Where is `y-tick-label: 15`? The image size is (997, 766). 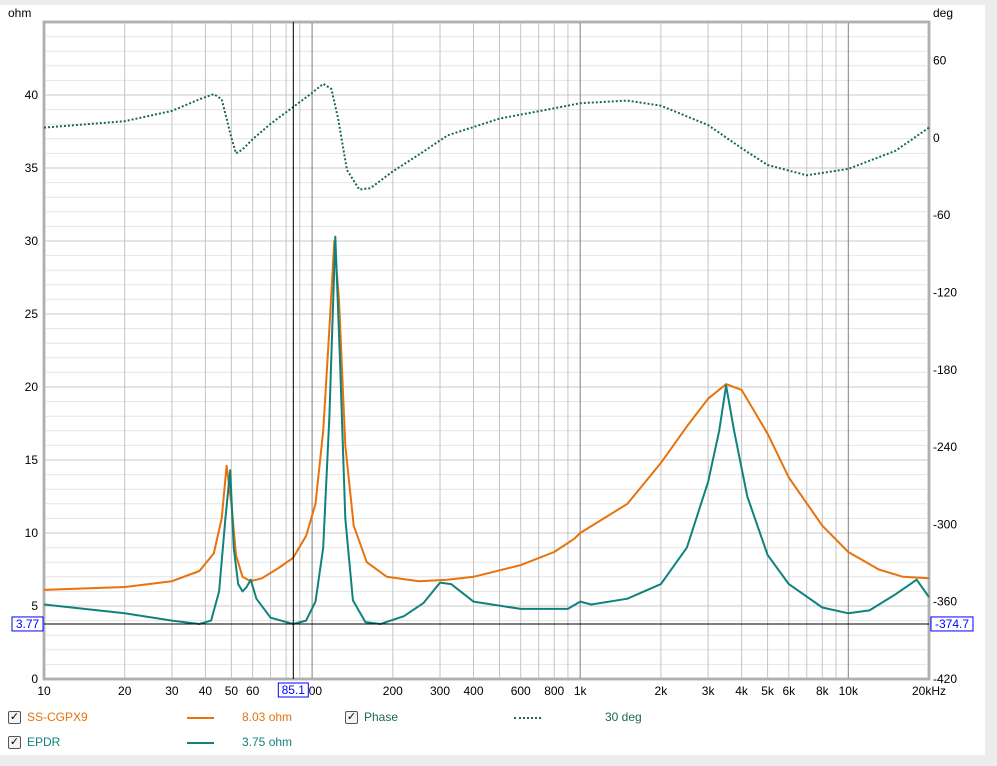
y-tick-label: 15 is located at coordinates (32, 460).